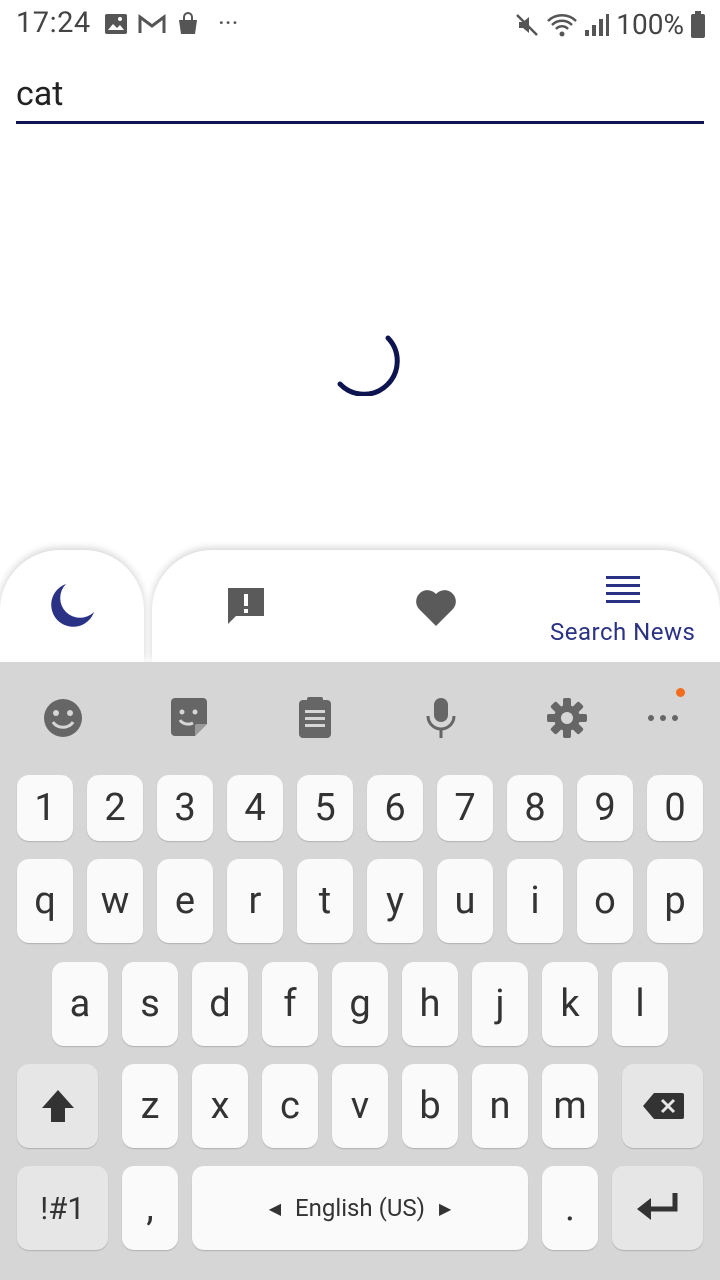 This screenshot has height=1280, width=720. I want to click on shift-arrow-icon, so click(58, 1106).